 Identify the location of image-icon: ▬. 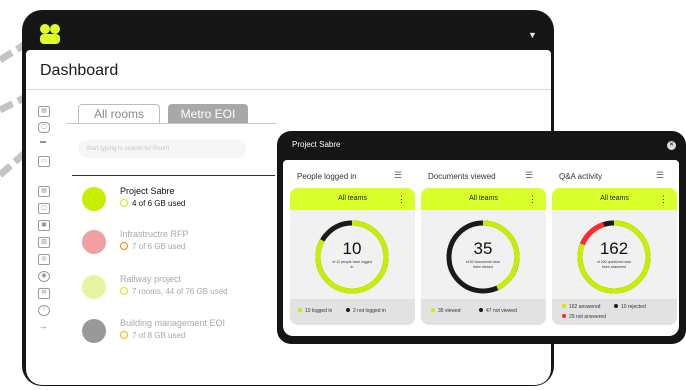
(43, 142).